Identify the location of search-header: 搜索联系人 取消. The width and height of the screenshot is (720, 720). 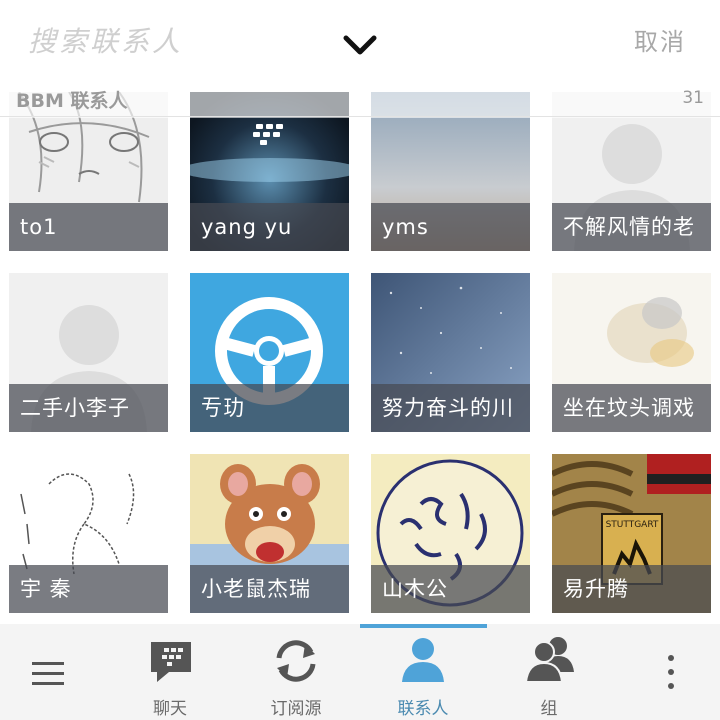
(360, 39).